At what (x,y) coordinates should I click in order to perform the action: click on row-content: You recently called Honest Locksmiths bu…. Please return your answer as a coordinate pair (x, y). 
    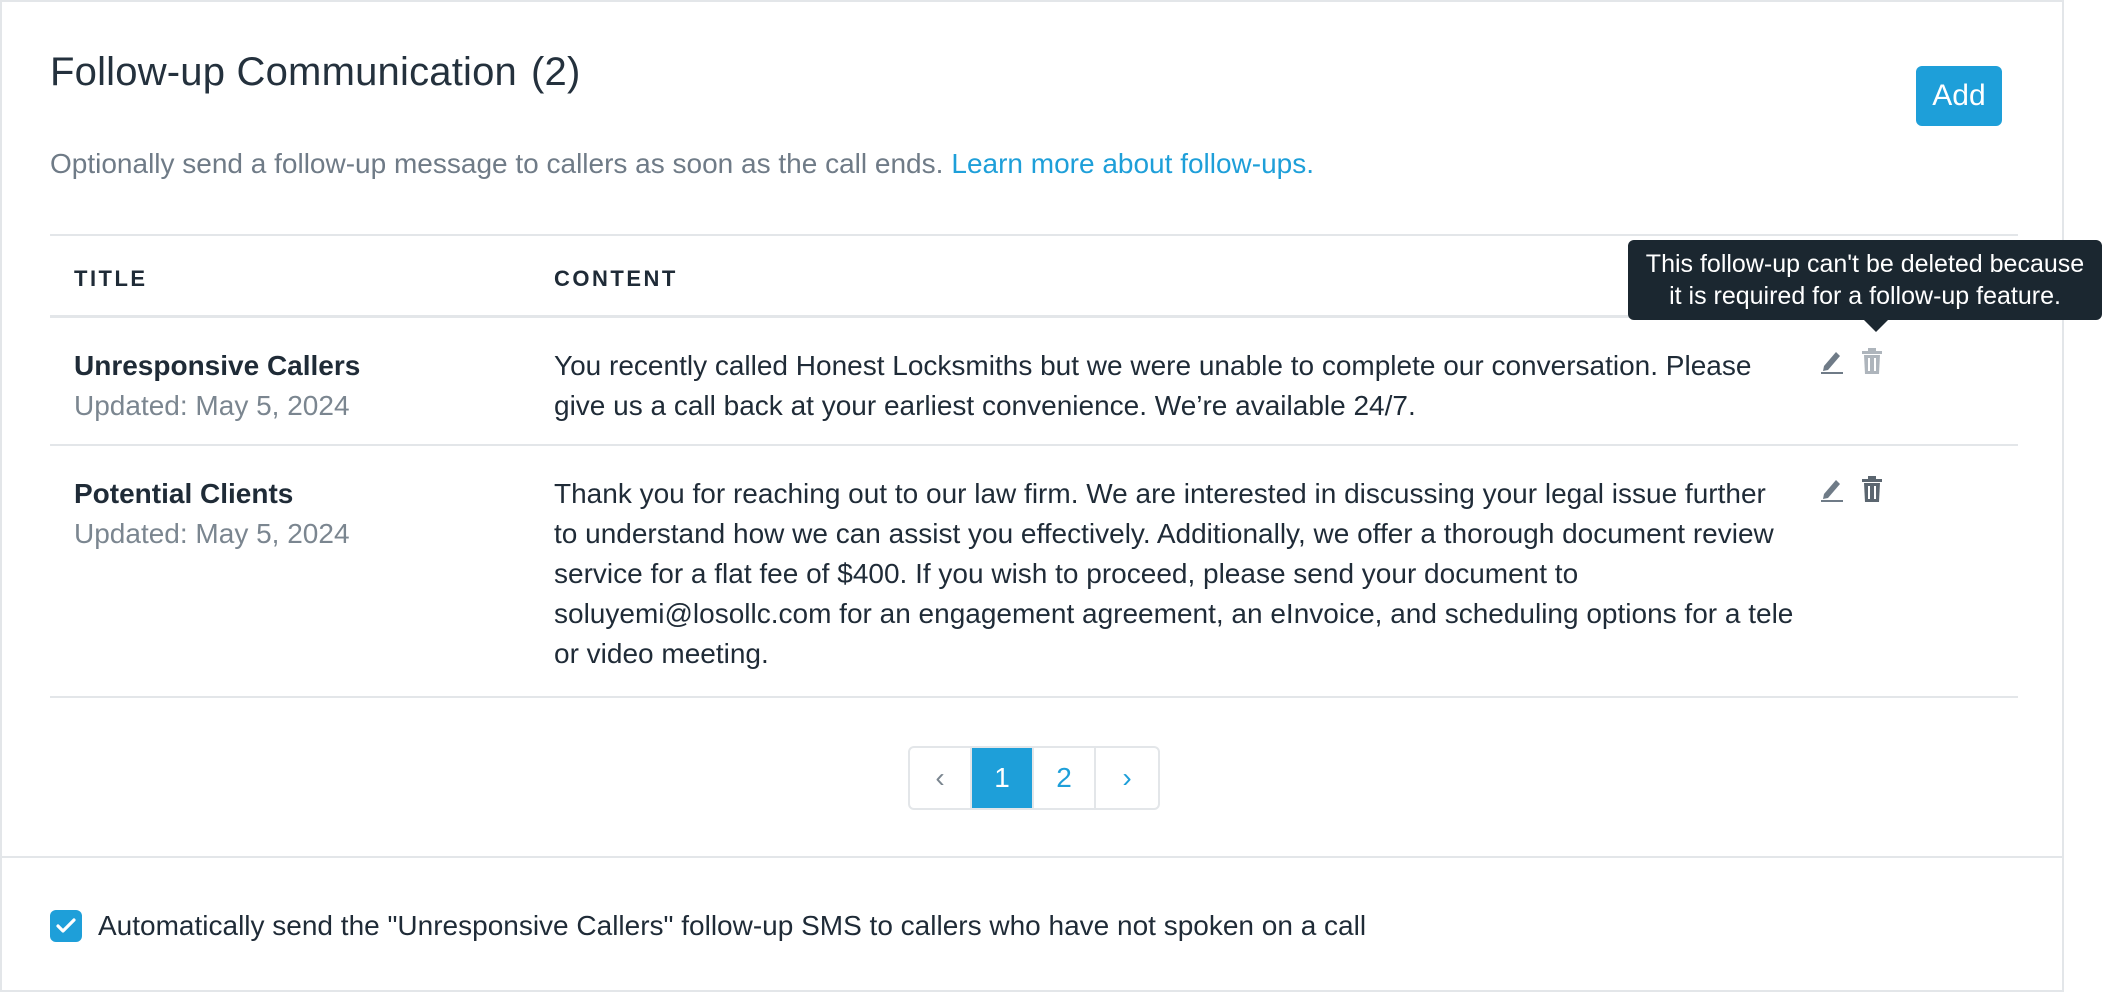
    Looking at the image, I should click on (1153, 385).